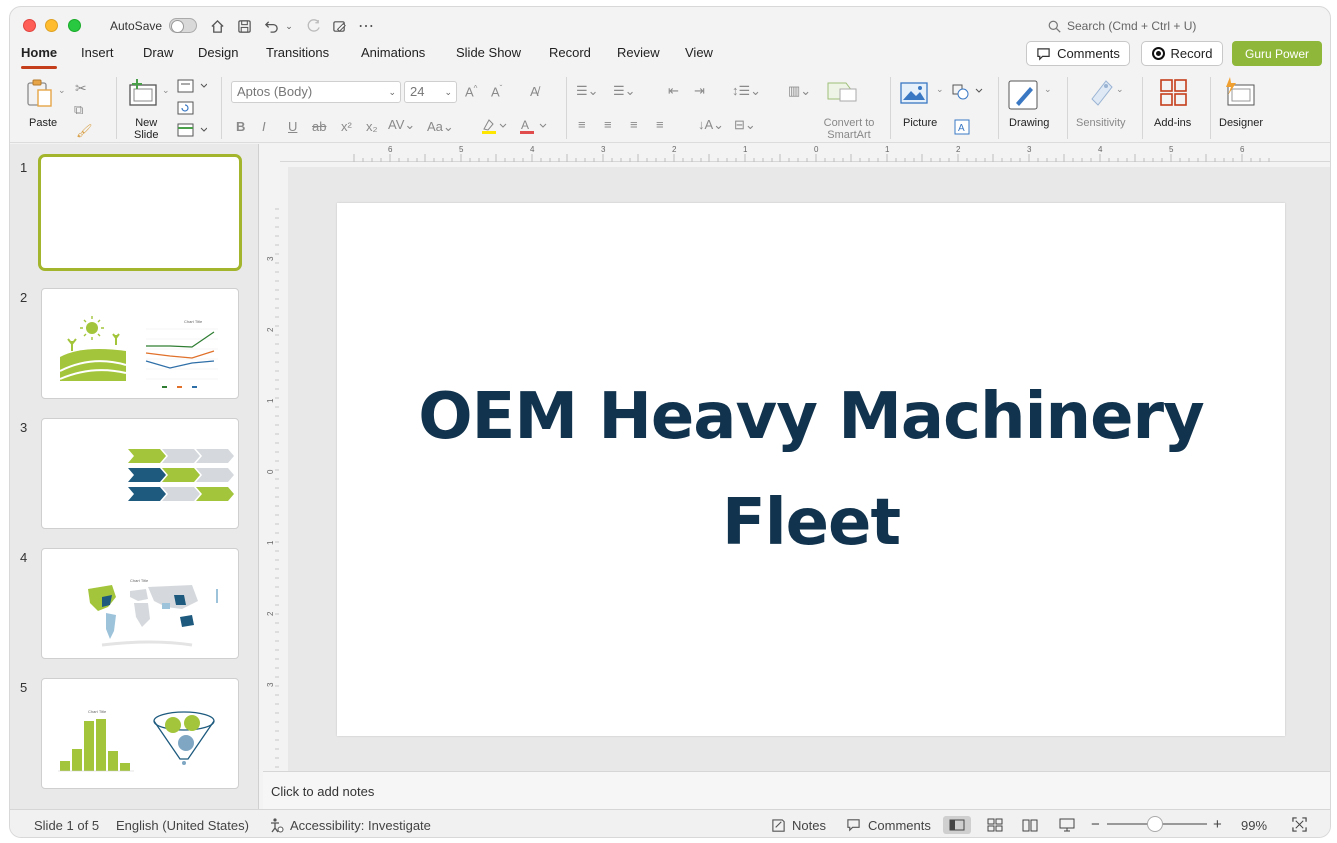  What do you see at coordinates (1030, 825) in the screenshot?
I see `reading-view-button` at bounding box center [1030, 825].